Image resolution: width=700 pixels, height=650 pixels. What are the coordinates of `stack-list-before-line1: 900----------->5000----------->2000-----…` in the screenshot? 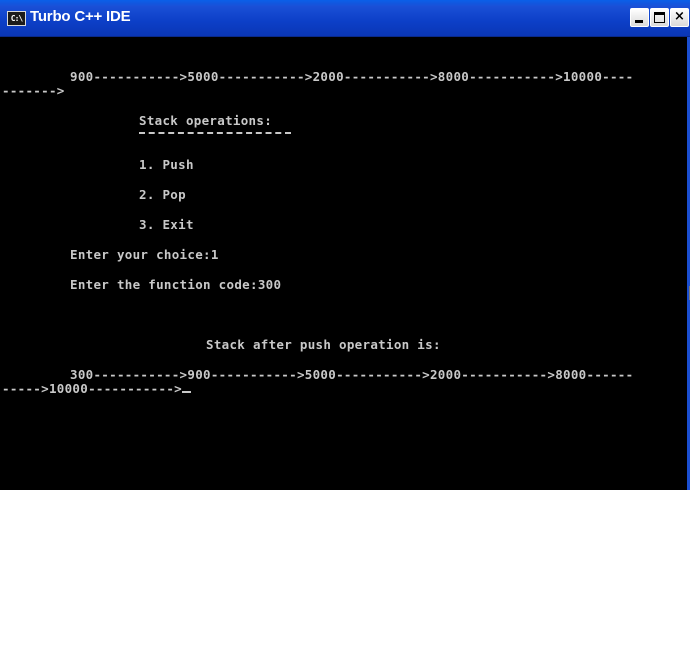 It's located at (352, 76).